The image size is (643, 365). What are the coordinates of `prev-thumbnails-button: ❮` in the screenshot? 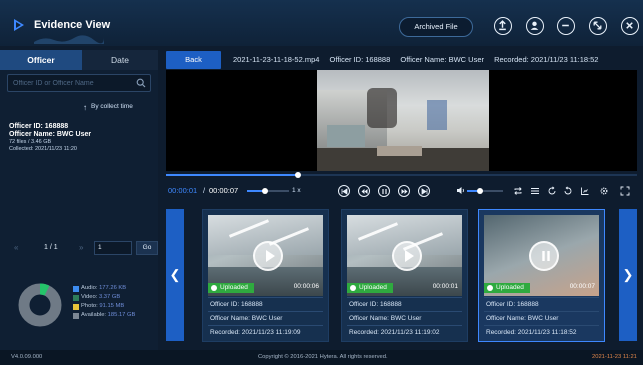 It's located at (175, 275).